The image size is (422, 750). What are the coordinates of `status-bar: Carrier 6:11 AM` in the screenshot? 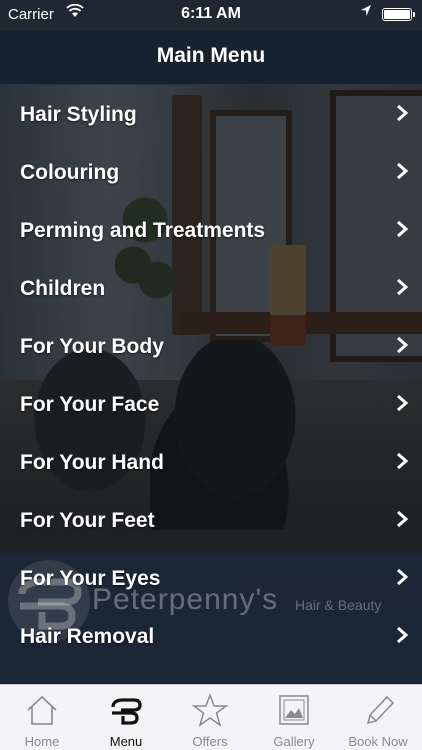 It's located at (211, 15).